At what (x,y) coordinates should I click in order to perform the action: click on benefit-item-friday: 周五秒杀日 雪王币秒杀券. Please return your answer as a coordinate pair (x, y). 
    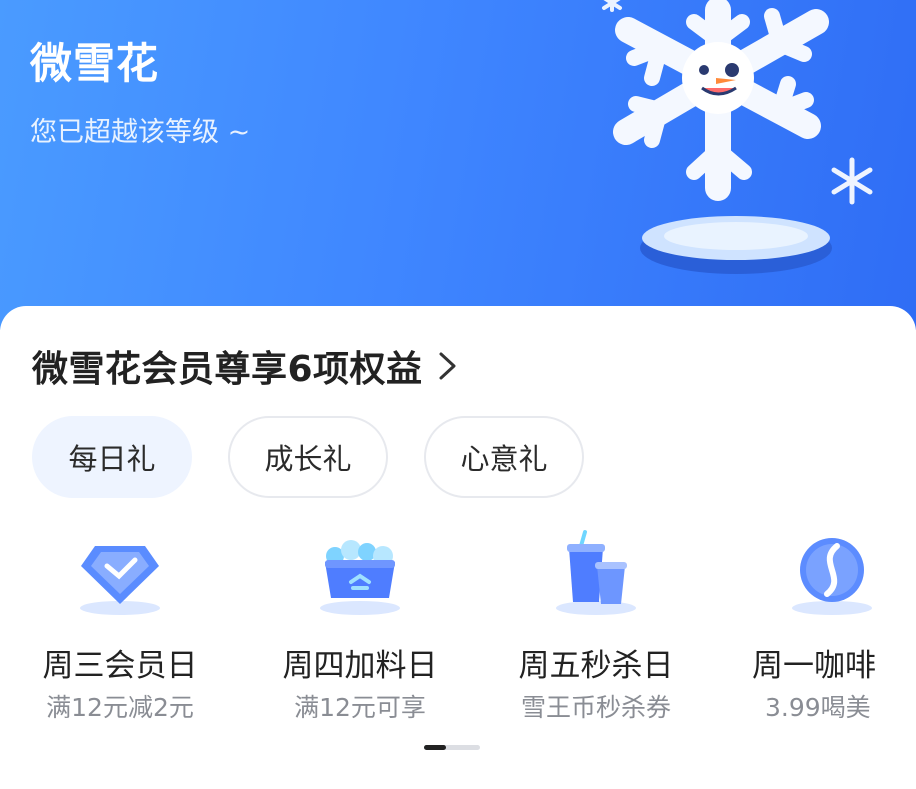
    Looking at the image, I should click on (596, 628).